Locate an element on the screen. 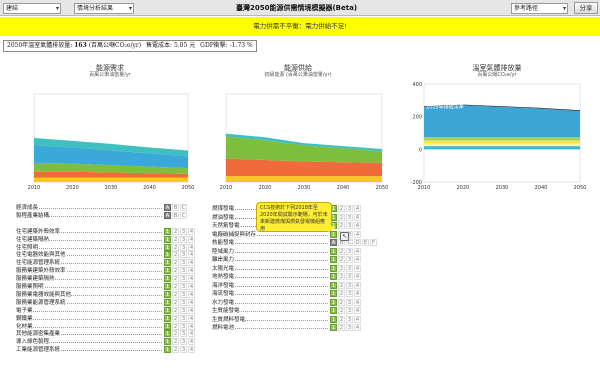  supply-lever-choice: F is located at coordinates (373, 242).